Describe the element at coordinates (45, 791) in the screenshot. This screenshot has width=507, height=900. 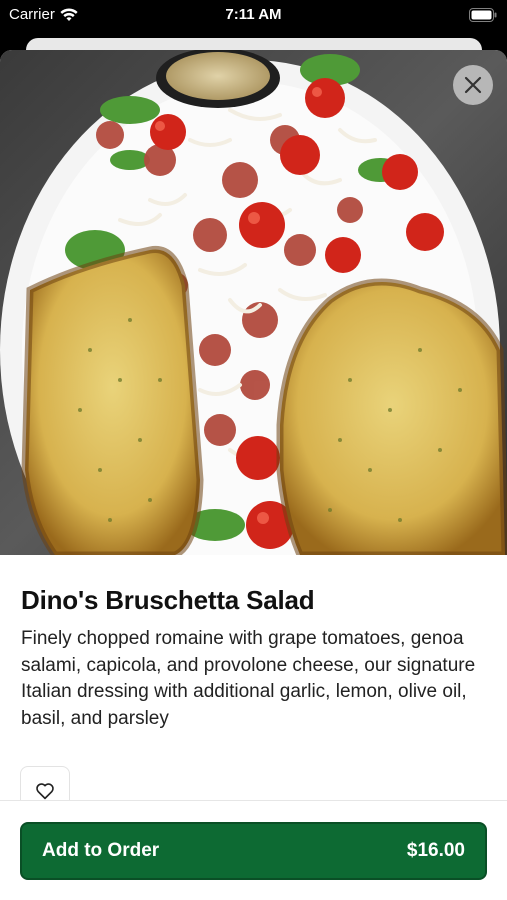
I see `heart-outline-icon` at that location.